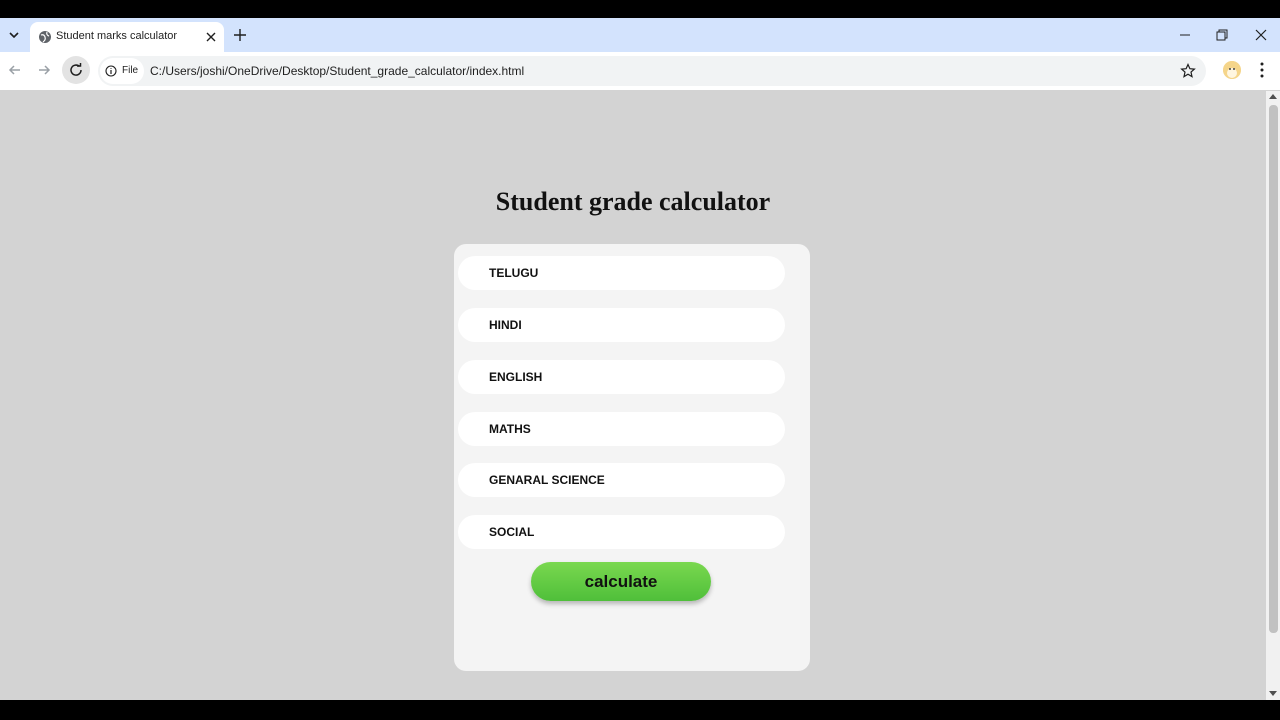 This screenshot has height=720, width=1280. Describe the element at coordinates (633, 201) in the screenshot. I see `page-title: Student grade calculator` at that location.